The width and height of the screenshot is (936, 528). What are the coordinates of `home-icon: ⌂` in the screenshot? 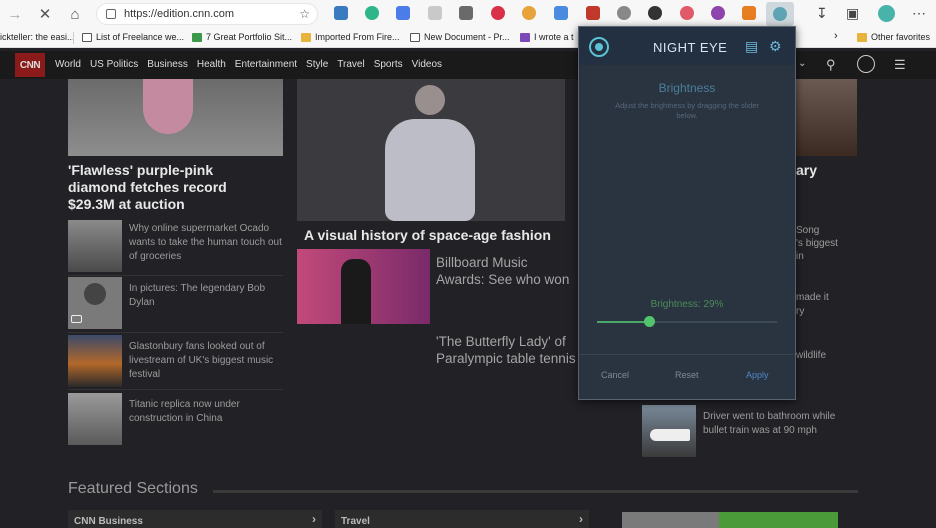 It's located at (75, 14).